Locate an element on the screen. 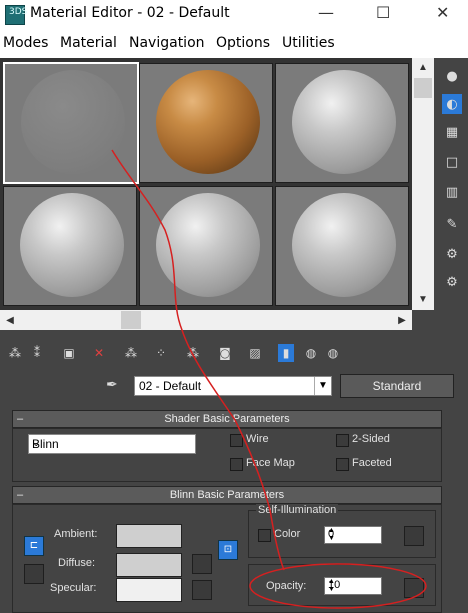 The height and width of the screenshot is (613, 468). material-toolbar: ⁂ ⁑ ▣ ✕ ⁂ ⁘ ⁂ ◙ ▨ ▮ ◍ ◍ is located at coordinates (234, 353).